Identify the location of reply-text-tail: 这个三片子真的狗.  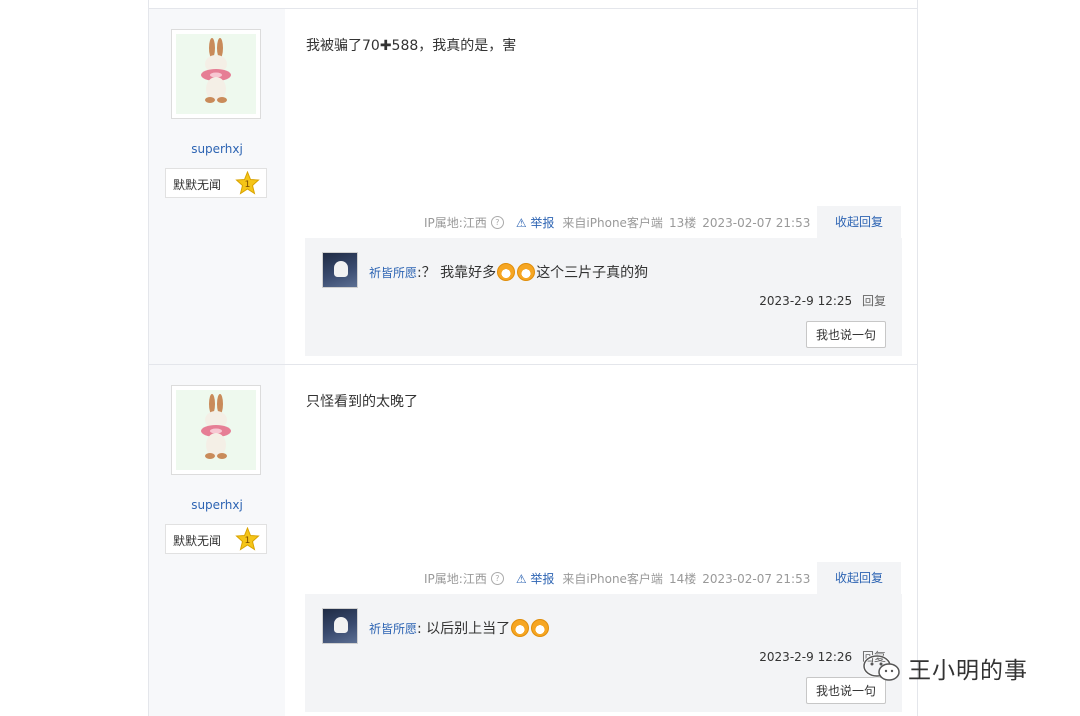
(592, 273).